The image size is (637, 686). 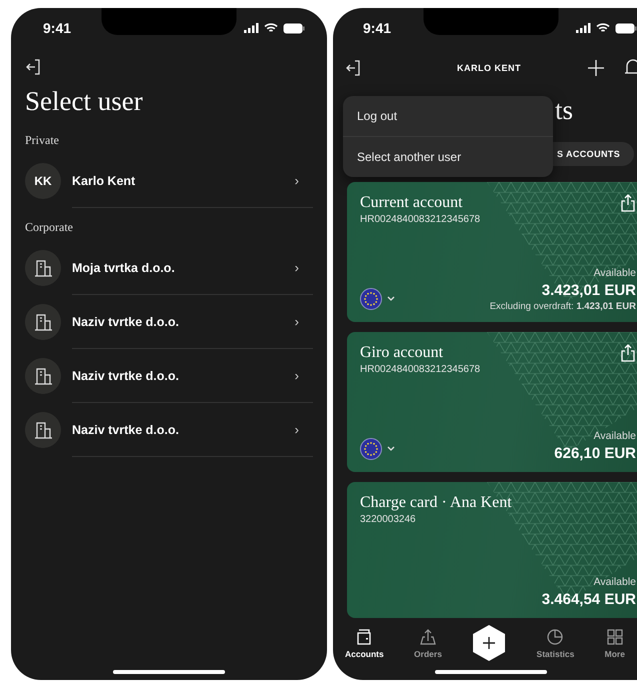 I want to click on menu-item: Log out, so click(x=448, y=116).